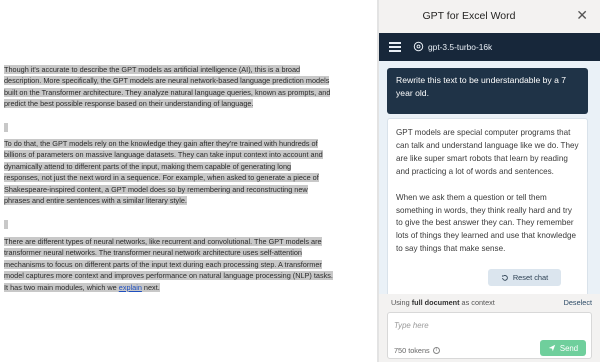  What do you see at coordinates (395, 47) in the screenshot?
I see `hamburger-menu-icon` at bounding box center [395, 47].